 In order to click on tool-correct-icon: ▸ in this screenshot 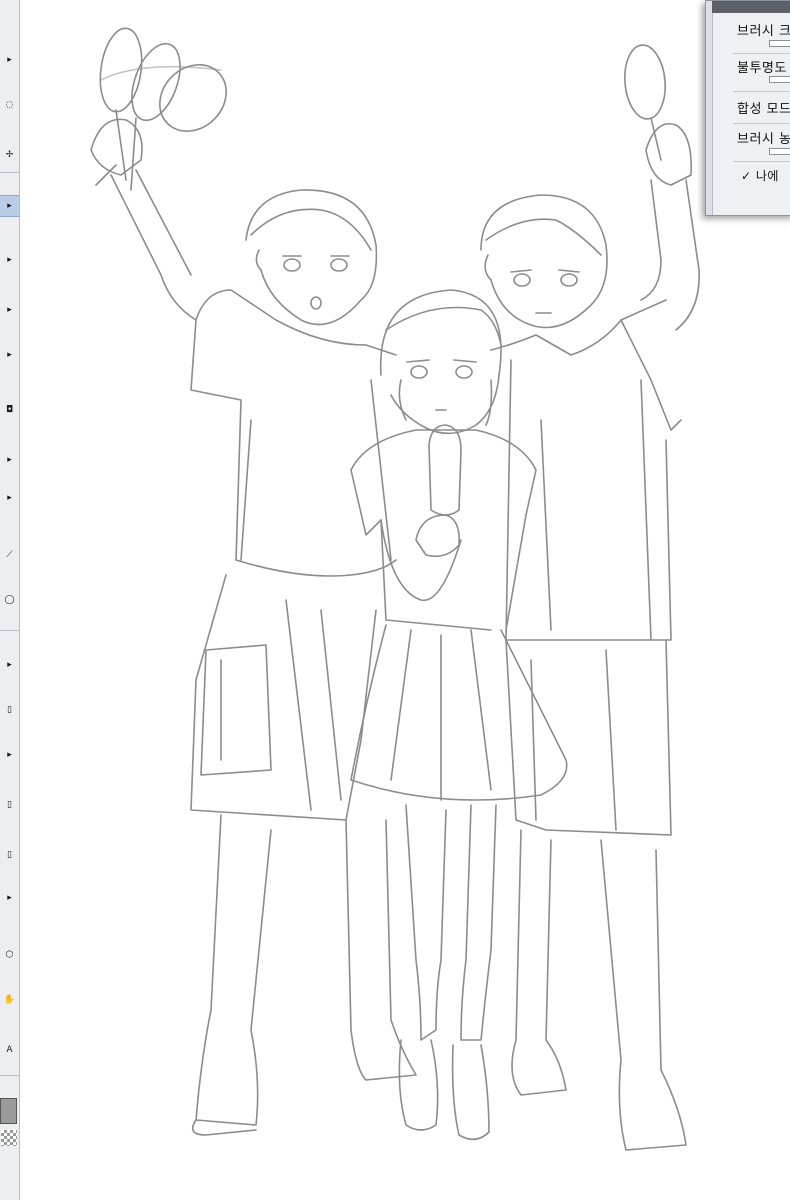, I will do `click(9, 898)`.